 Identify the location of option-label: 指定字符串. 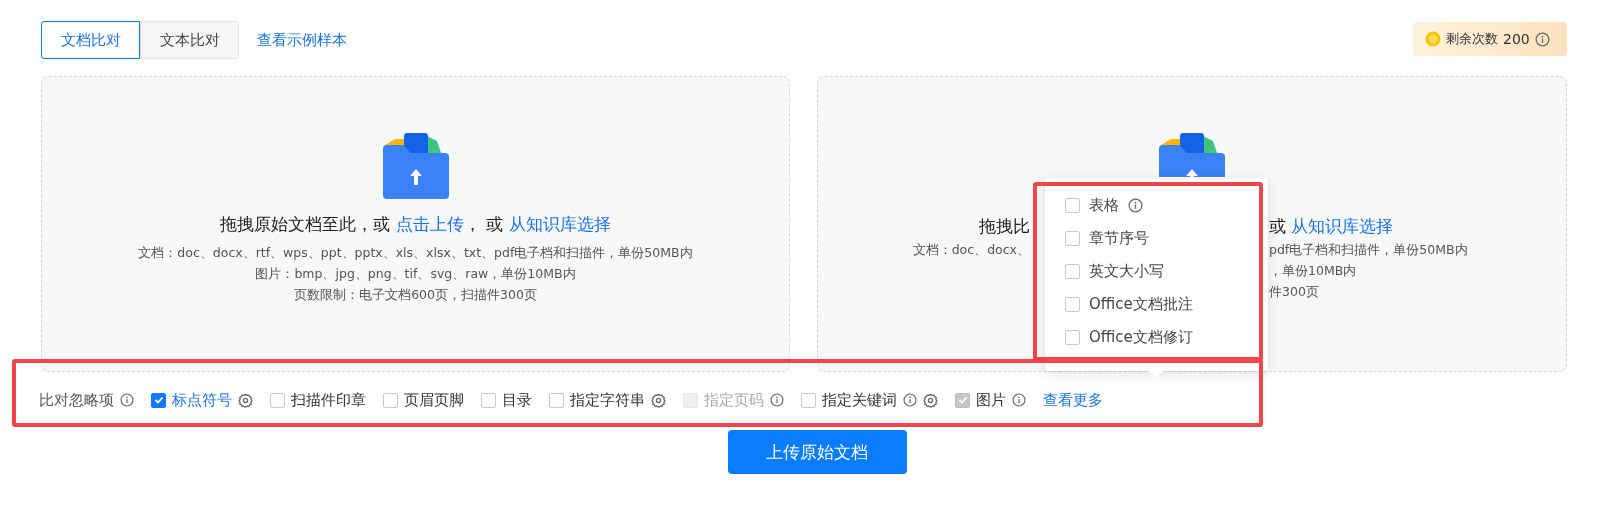
(607, 400).